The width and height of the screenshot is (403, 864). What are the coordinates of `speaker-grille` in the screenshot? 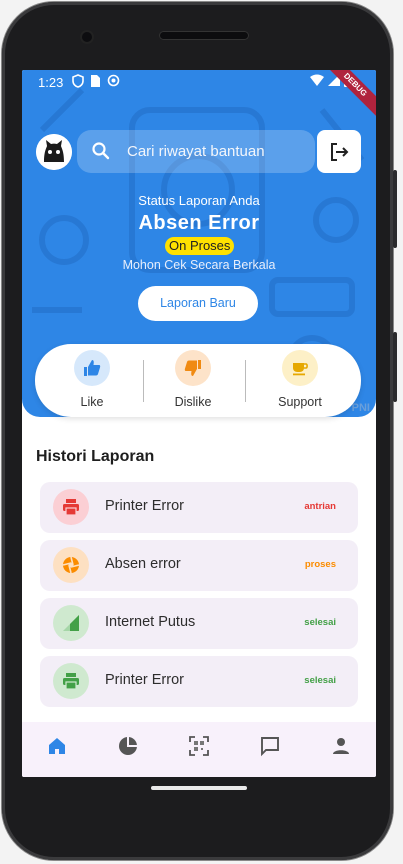 It's located at (204, 35).